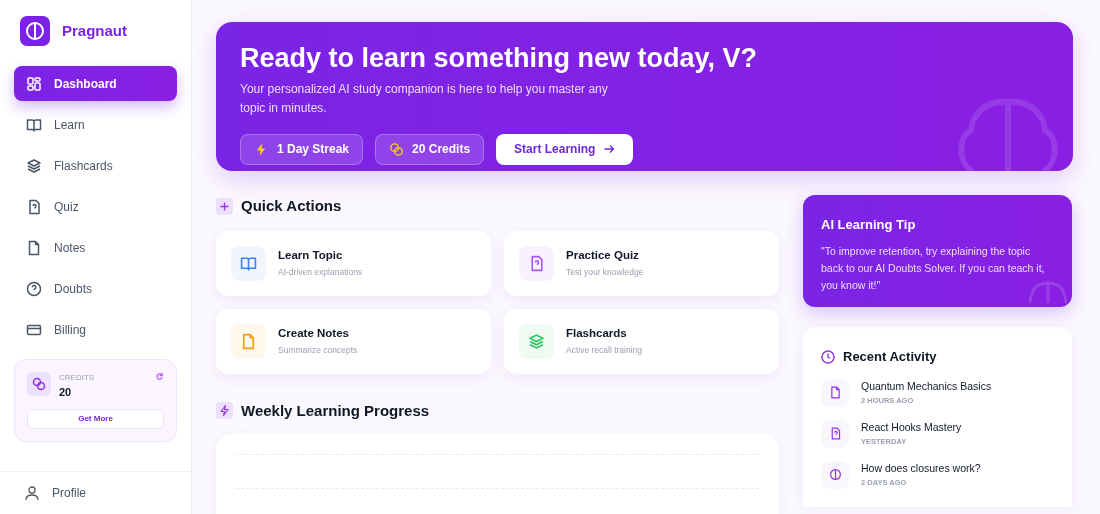 This screenshot has height=514, width=1100. What do you see at coordinates (95, 329) in the screenshot?
I see `sidebar-item: Billing` at bounding box center [95, 329].